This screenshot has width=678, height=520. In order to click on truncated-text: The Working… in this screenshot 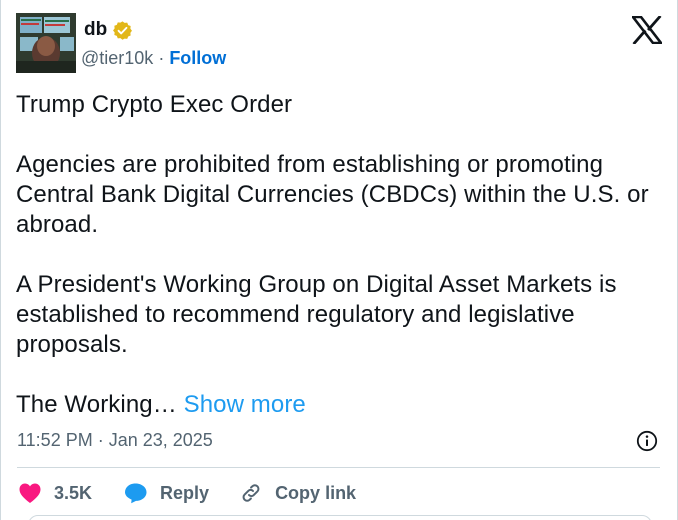, I will do `click(96, 404)`.